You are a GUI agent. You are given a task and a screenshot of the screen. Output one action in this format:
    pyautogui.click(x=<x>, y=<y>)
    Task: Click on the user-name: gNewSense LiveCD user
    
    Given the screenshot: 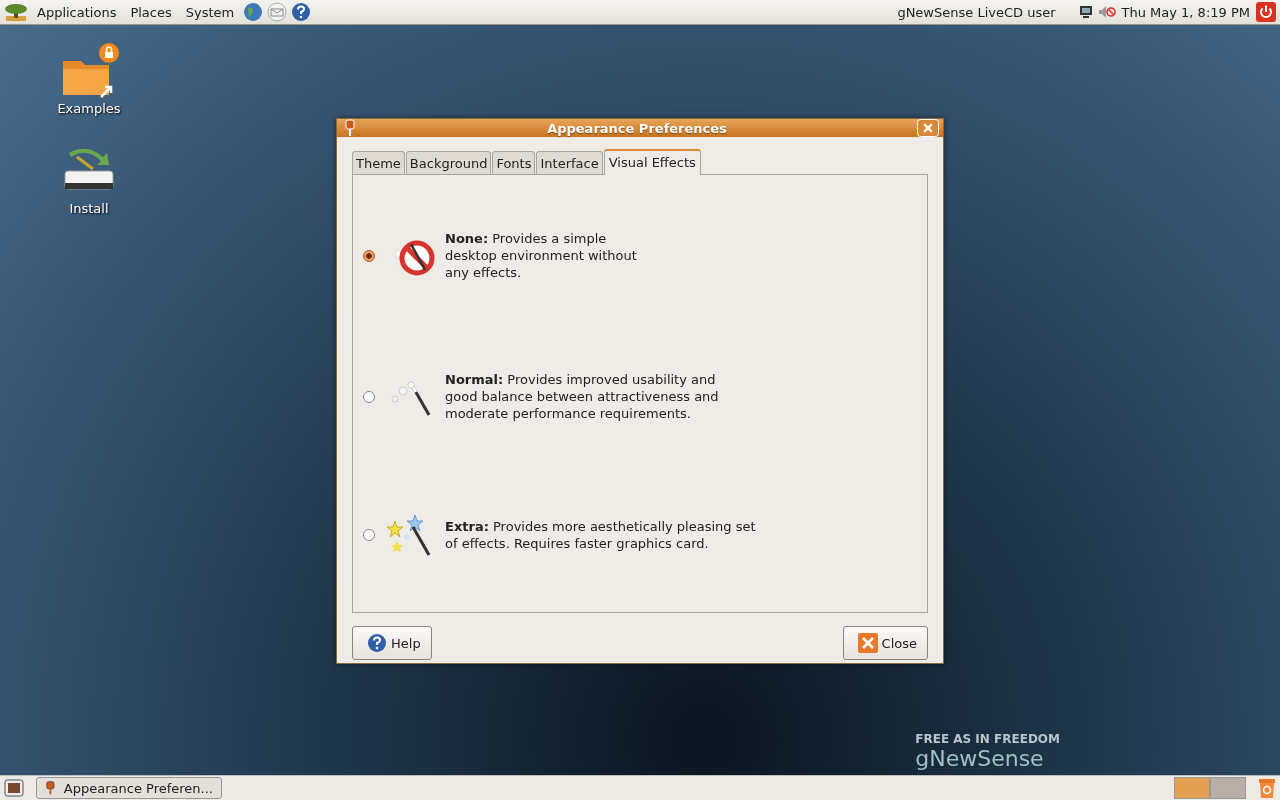 What is the action you would take?
    pyautogui.click(x=976, y=12)
    